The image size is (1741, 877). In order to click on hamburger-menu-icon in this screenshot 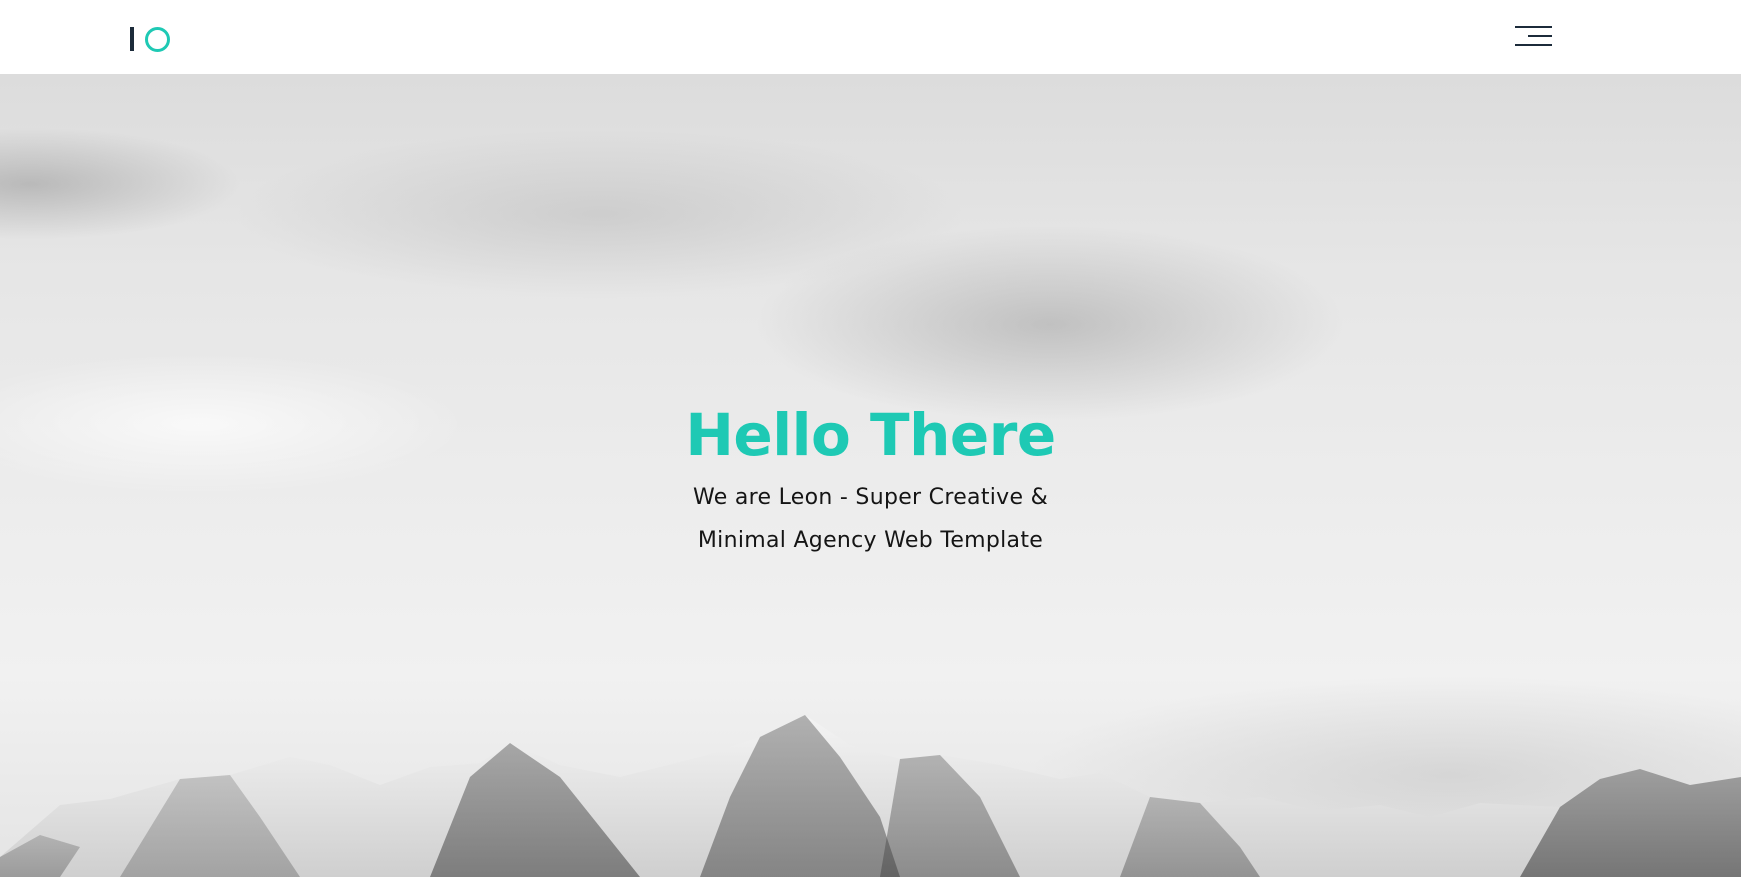, I will do `click(1533, 27)`.